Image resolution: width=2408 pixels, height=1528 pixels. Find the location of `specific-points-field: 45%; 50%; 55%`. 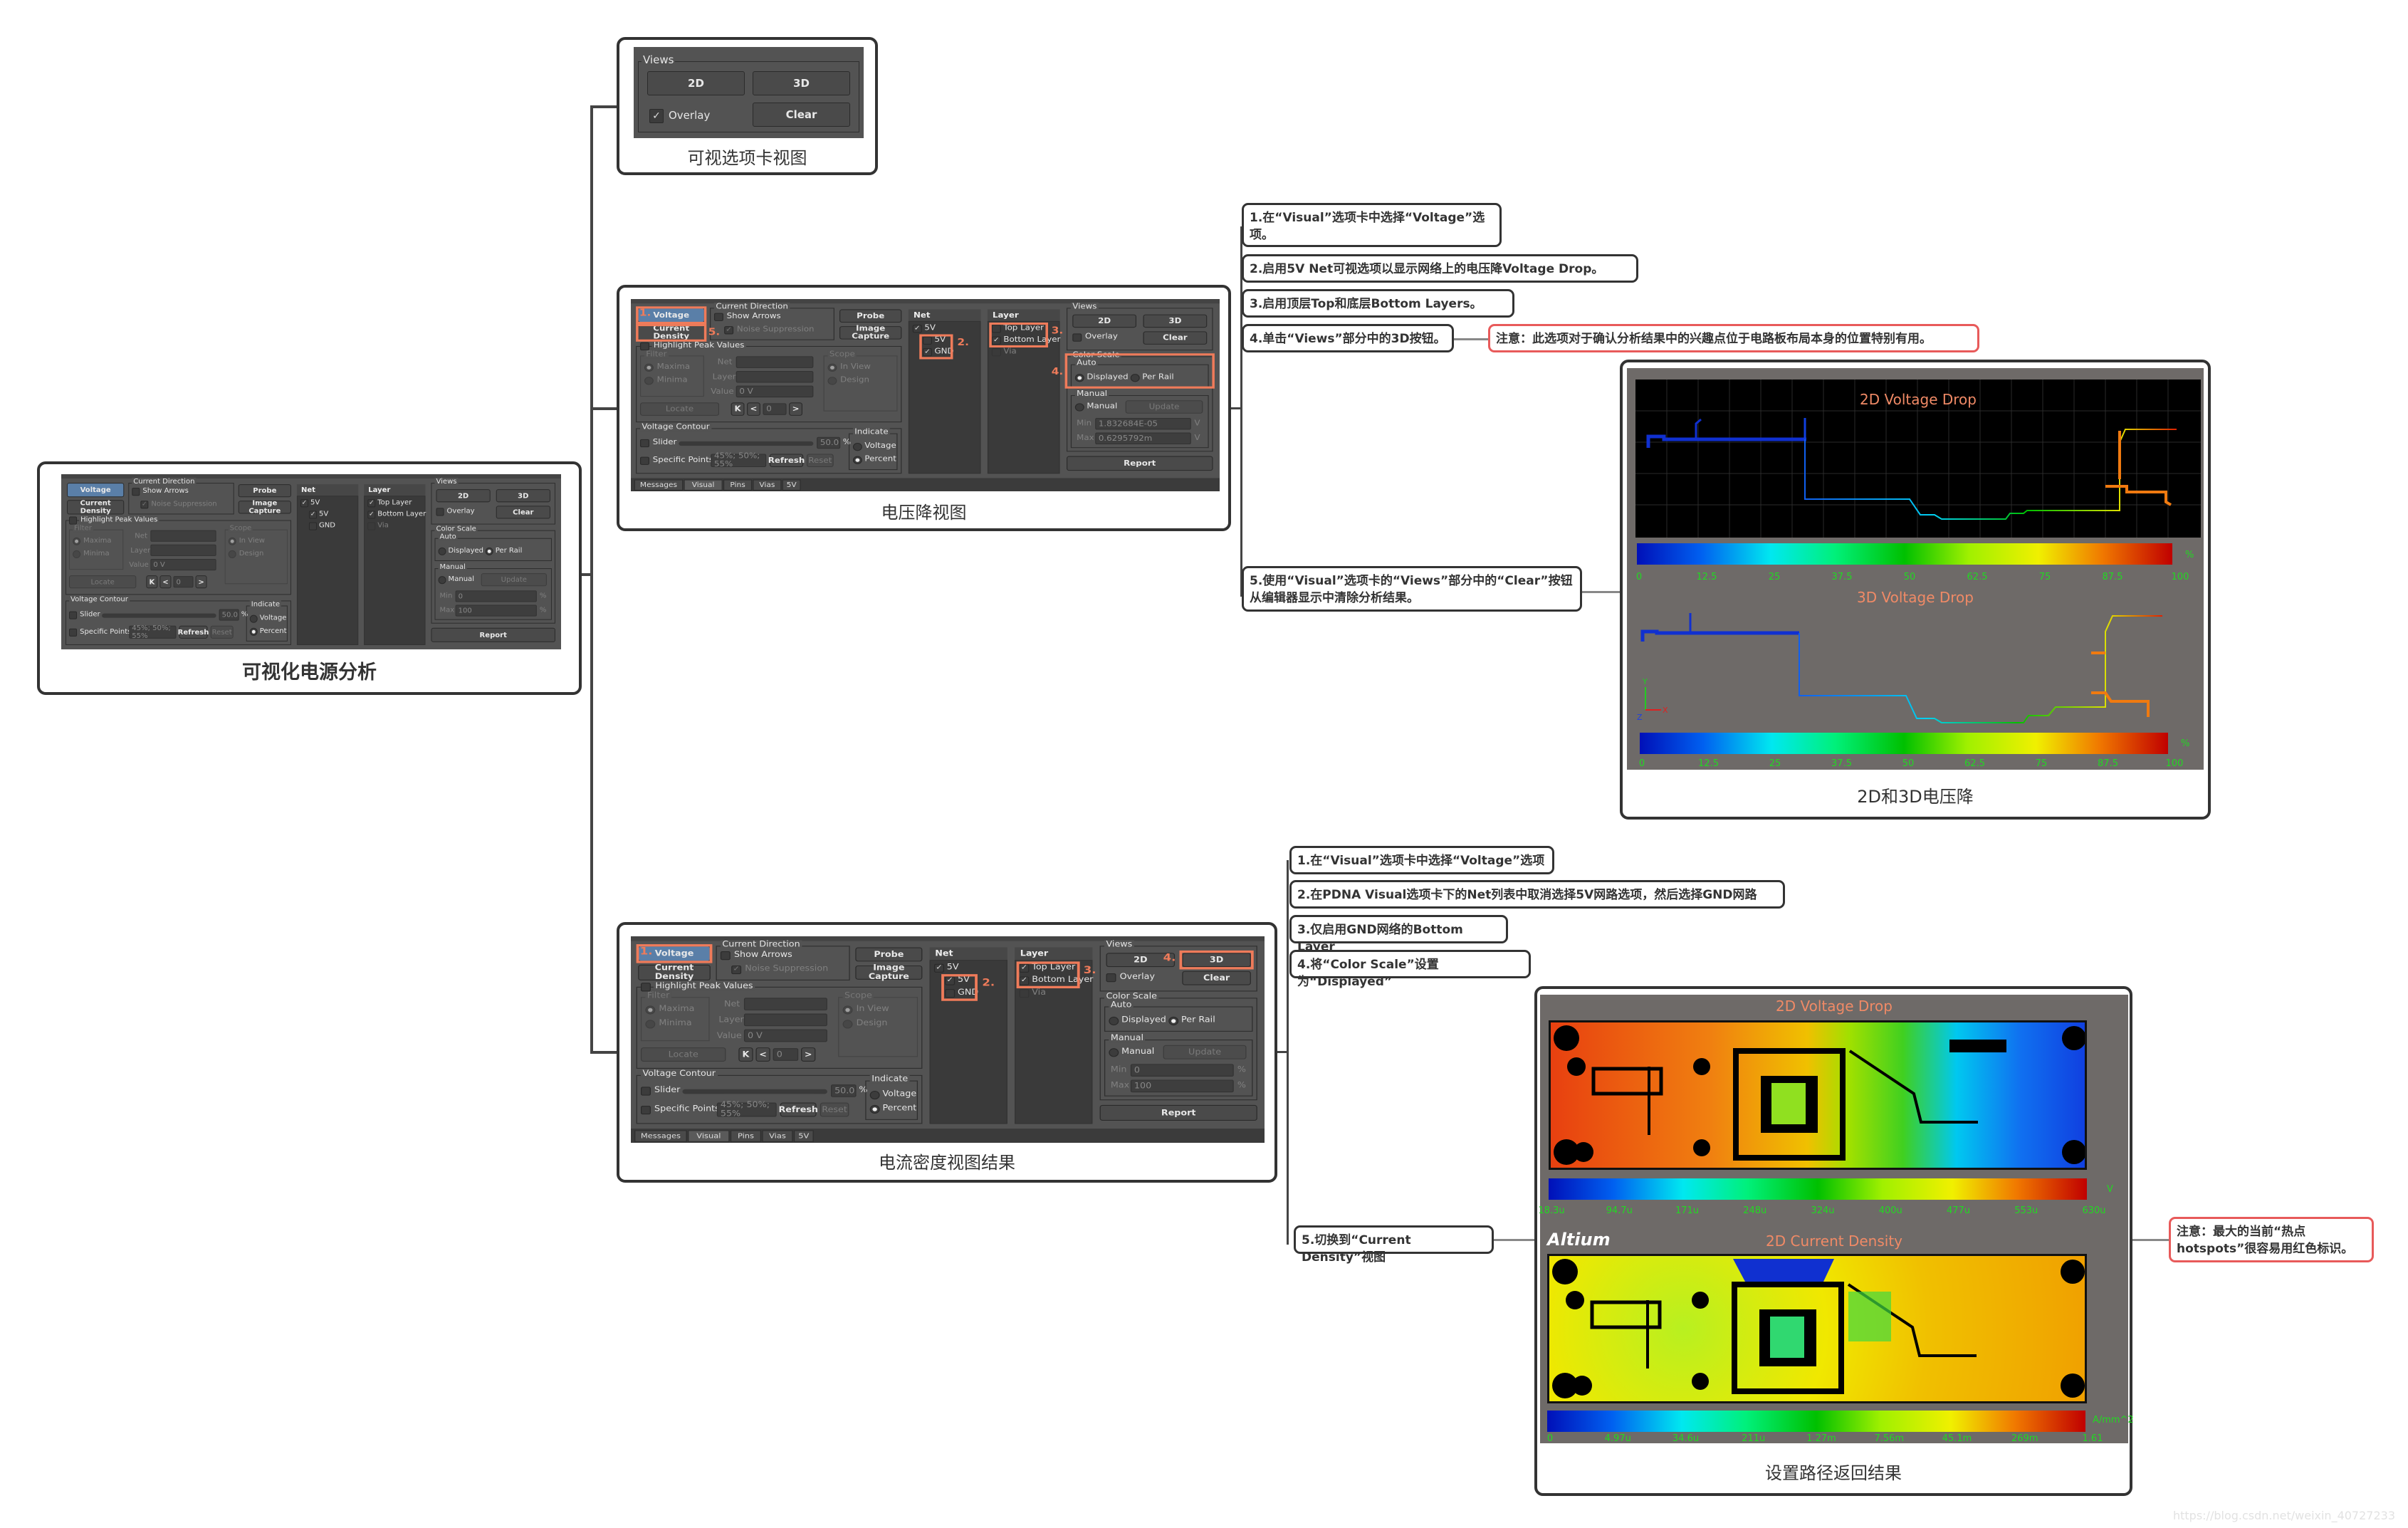

specific-points-field: 45%; 50%; 55% is located at coordinates (739, 460).